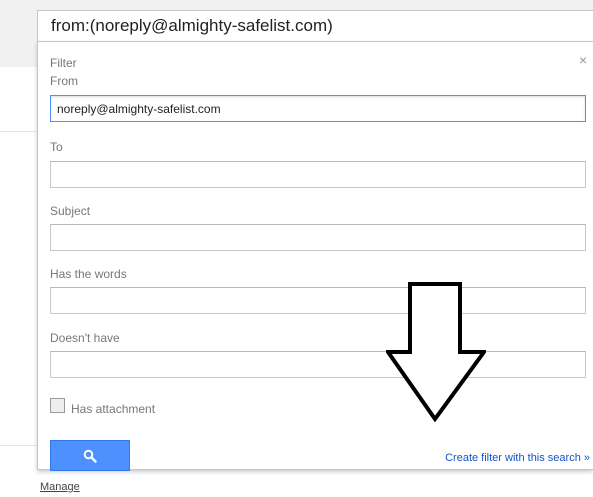 The image size is (593, 497). What do you see at coordinates (318, 174) in the screenshot?
I see `to-field` at bounding box center [318, 174].